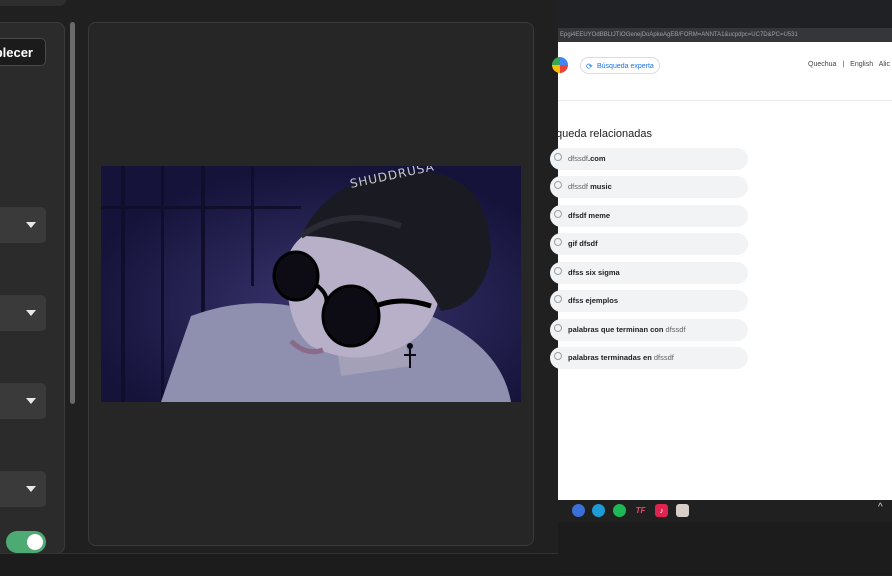 This screenshot has width=892, height=576. I want to click on related-search-item: dfssdf music, so click(649, 187).